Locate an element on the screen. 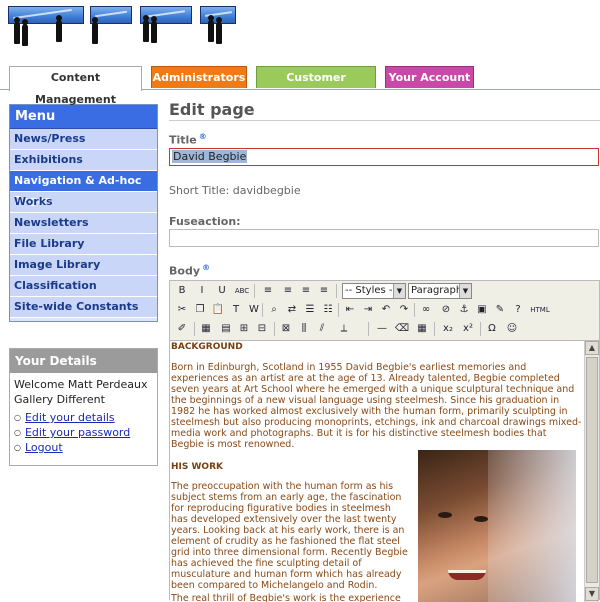  horizontal-rule-icon: — is located at coordinates (382, 329).